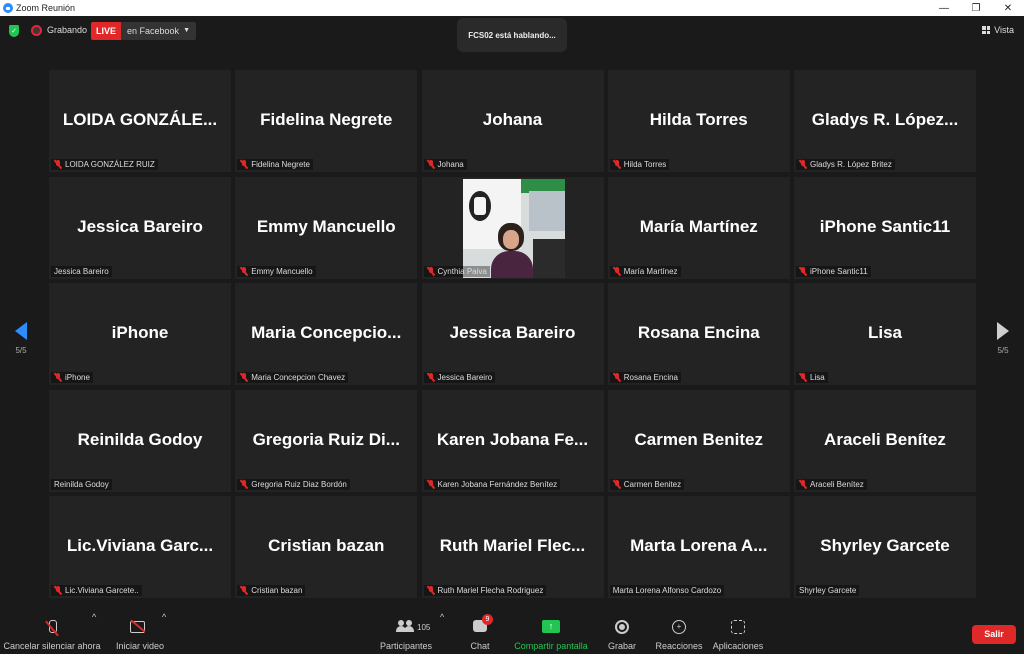 This screenshot has height=654, width=1024. I want to click on leave-button: Salir, so click(994, 634).